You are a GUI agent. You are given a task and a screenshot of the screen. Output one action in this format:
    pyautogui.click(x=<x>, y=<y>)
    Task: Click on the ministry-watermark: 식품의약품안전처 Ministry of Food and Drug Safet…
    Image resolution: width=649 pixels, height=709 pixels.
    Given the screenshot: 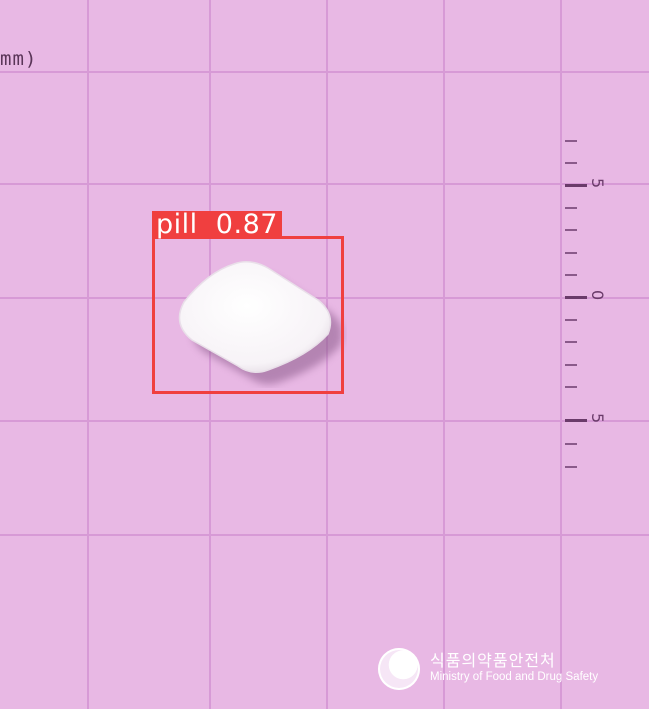 What is the action you would take?
    pyautogui.click(x=503, y=670)
    